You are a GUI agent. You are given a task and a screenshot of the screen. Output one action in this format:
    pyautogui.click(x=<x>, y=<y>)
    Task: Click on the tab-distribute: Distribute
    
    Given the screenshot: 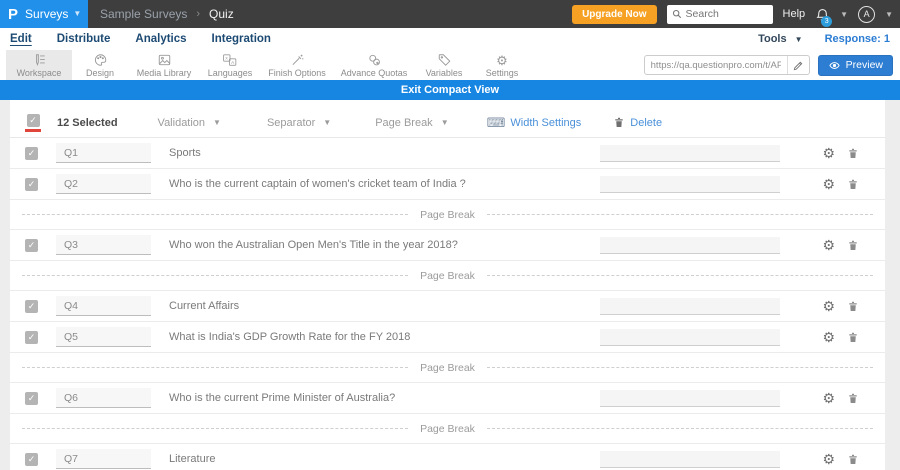 What is the action you would take?
    pyautogui.click(x=84, y=39)
    